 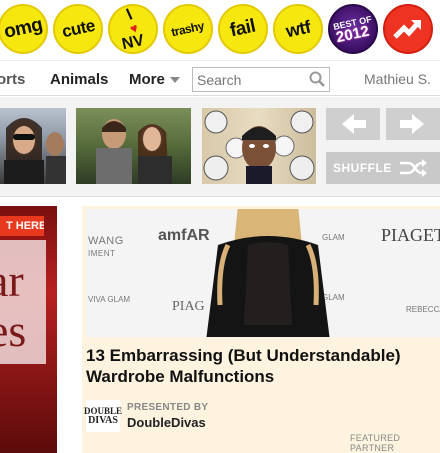 I want to click on nav-bar: orts Animals More Mathieu S., so click(x=220, y=78).